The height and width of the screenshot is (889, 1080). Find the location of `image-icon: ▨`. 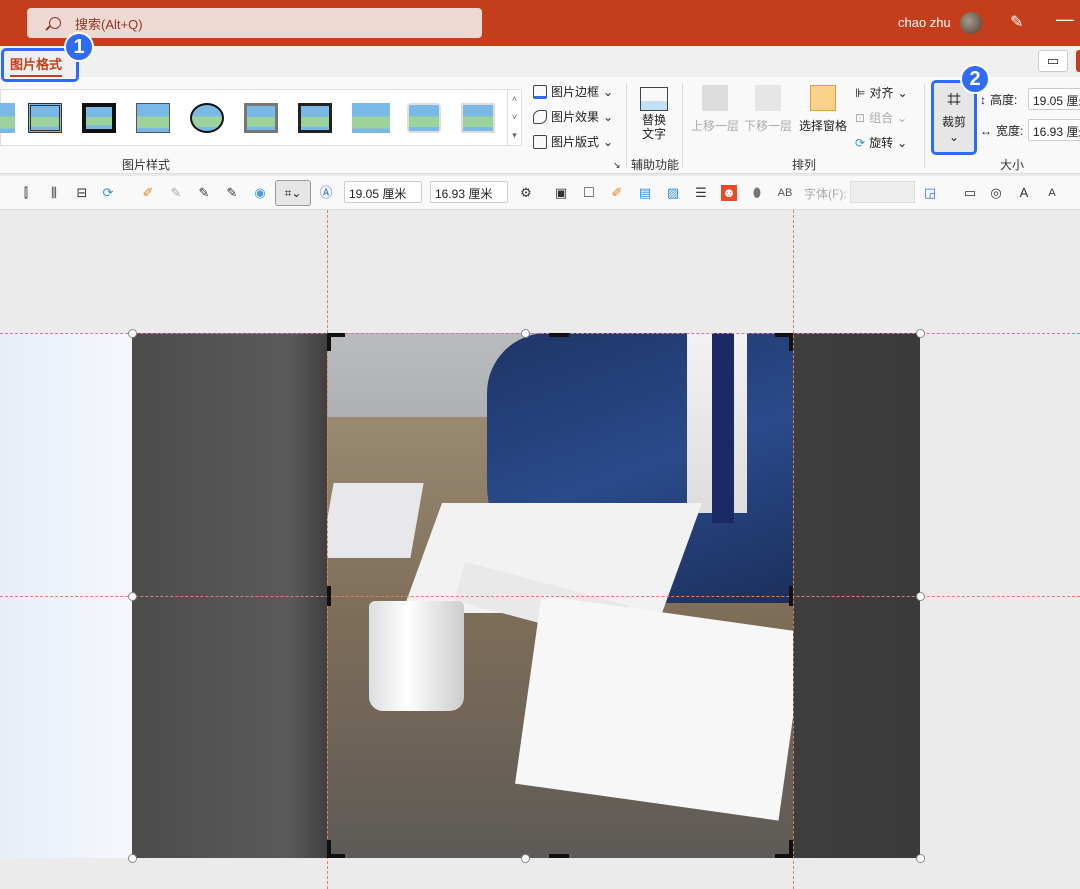

image-icon: ▨ is located at coordinates (673, 193).